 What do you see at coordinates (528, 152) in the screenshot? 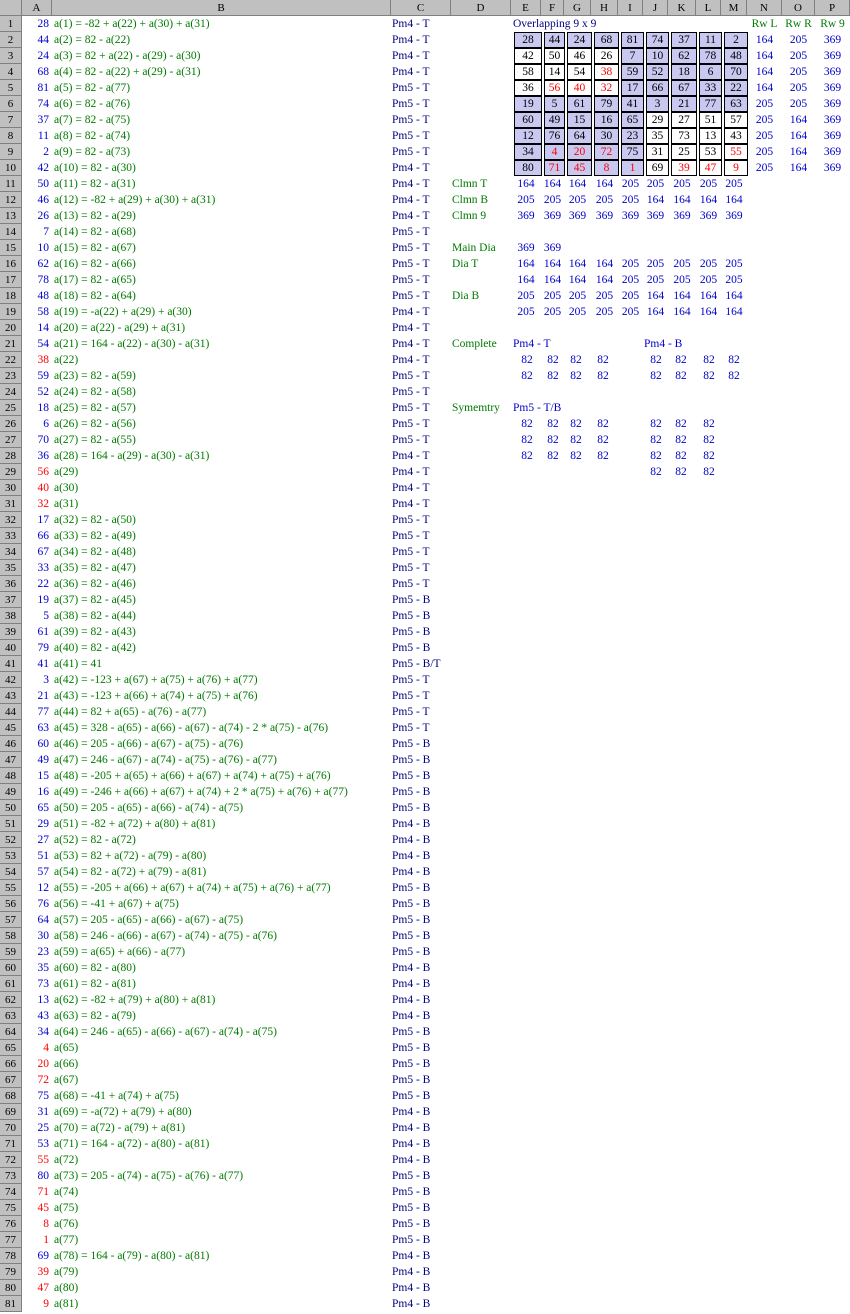
I see `square-cell: 34` at bounding box center [528, 152].